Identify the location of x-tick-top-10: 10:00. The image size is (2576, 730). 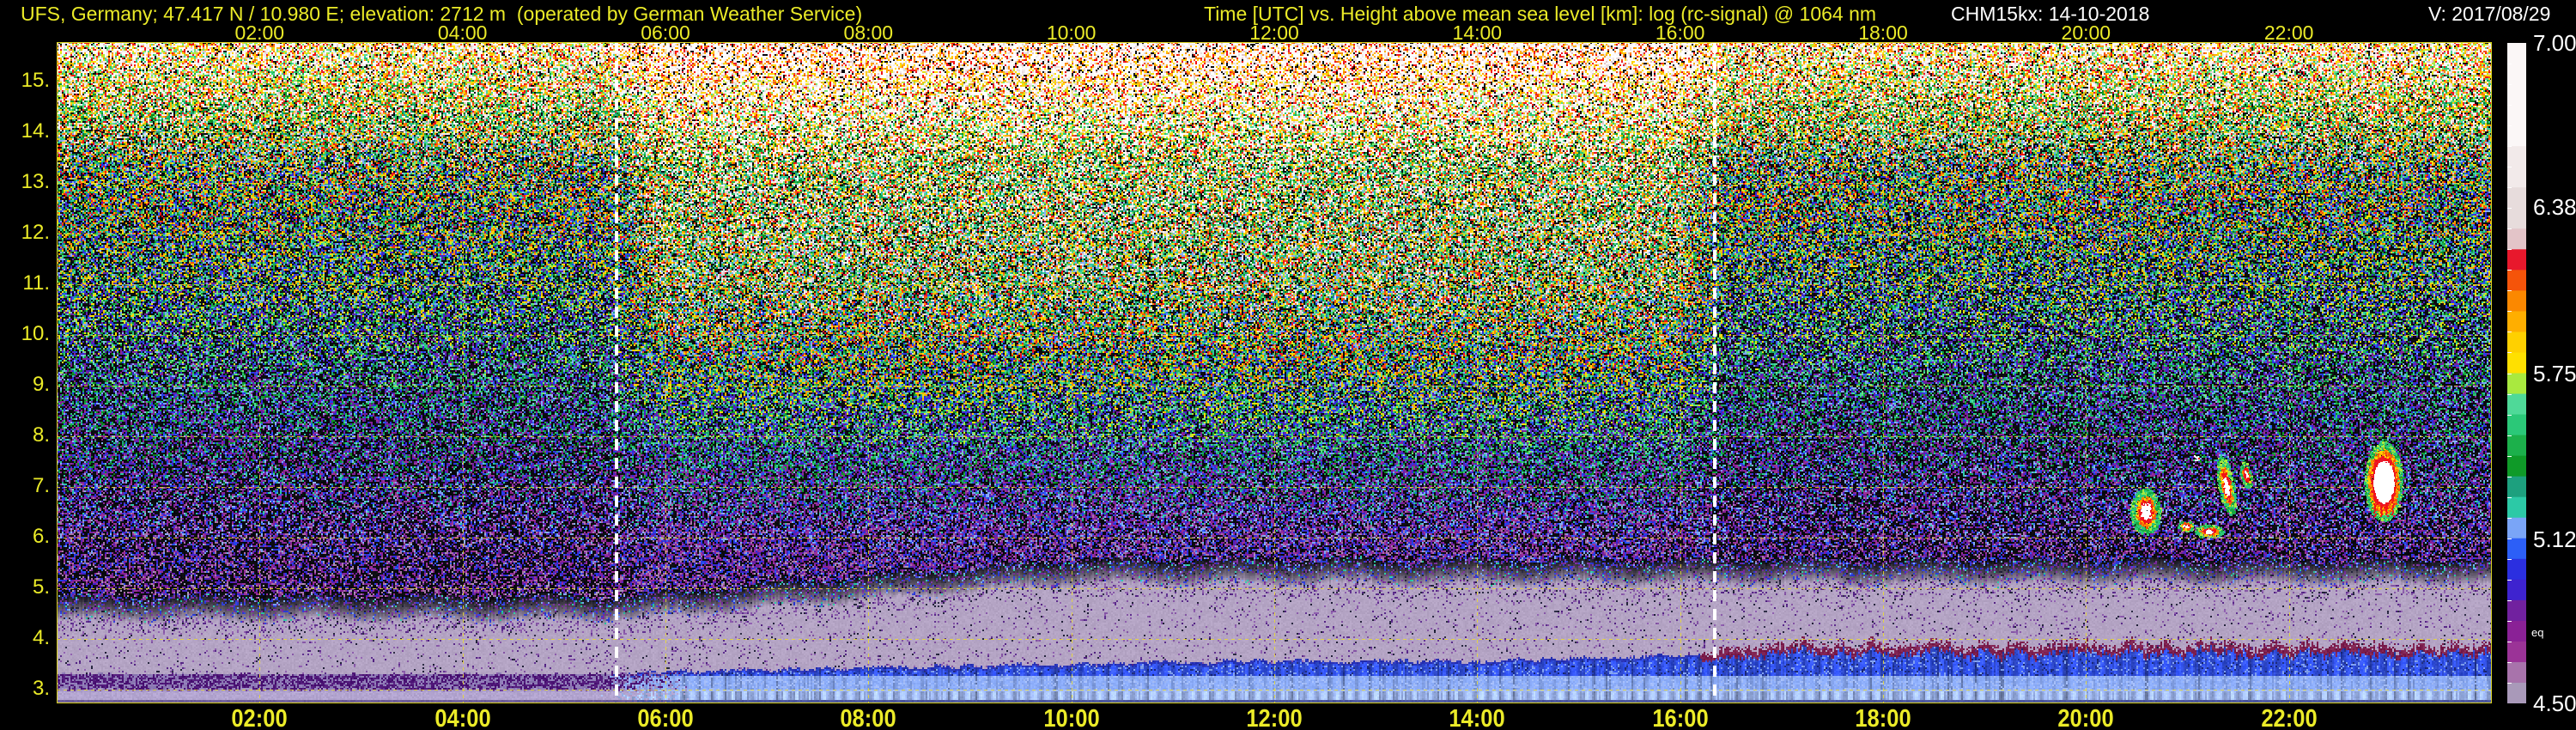
(1071, 32).